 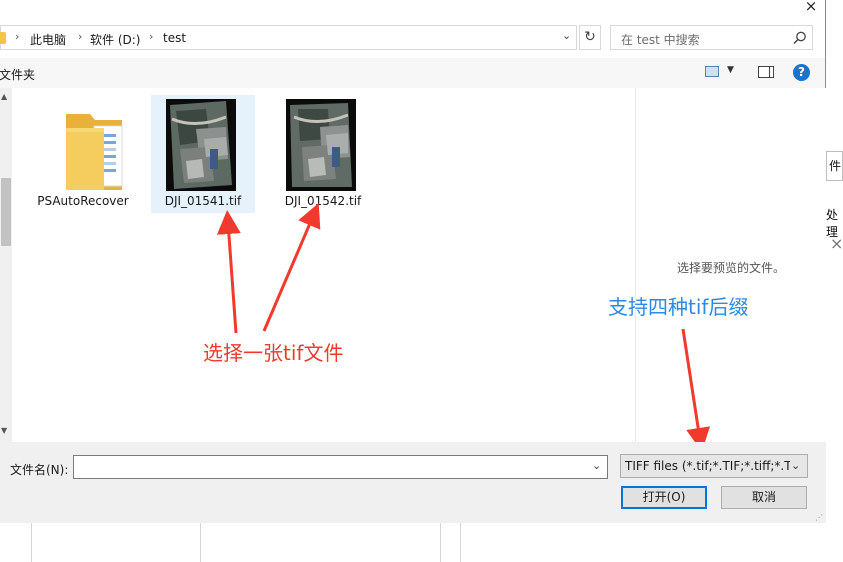 I want to click on file-name: DJI_01542.tif, so click(x=323, y=201).